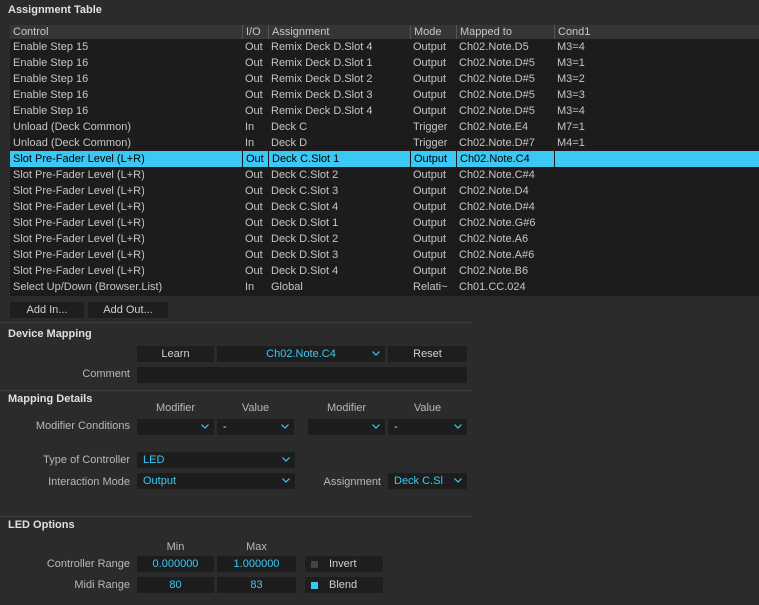  Describe the element at coordinates (430, 127) in the screenshot. I see `row-mode-cell: Trigger` at that location.